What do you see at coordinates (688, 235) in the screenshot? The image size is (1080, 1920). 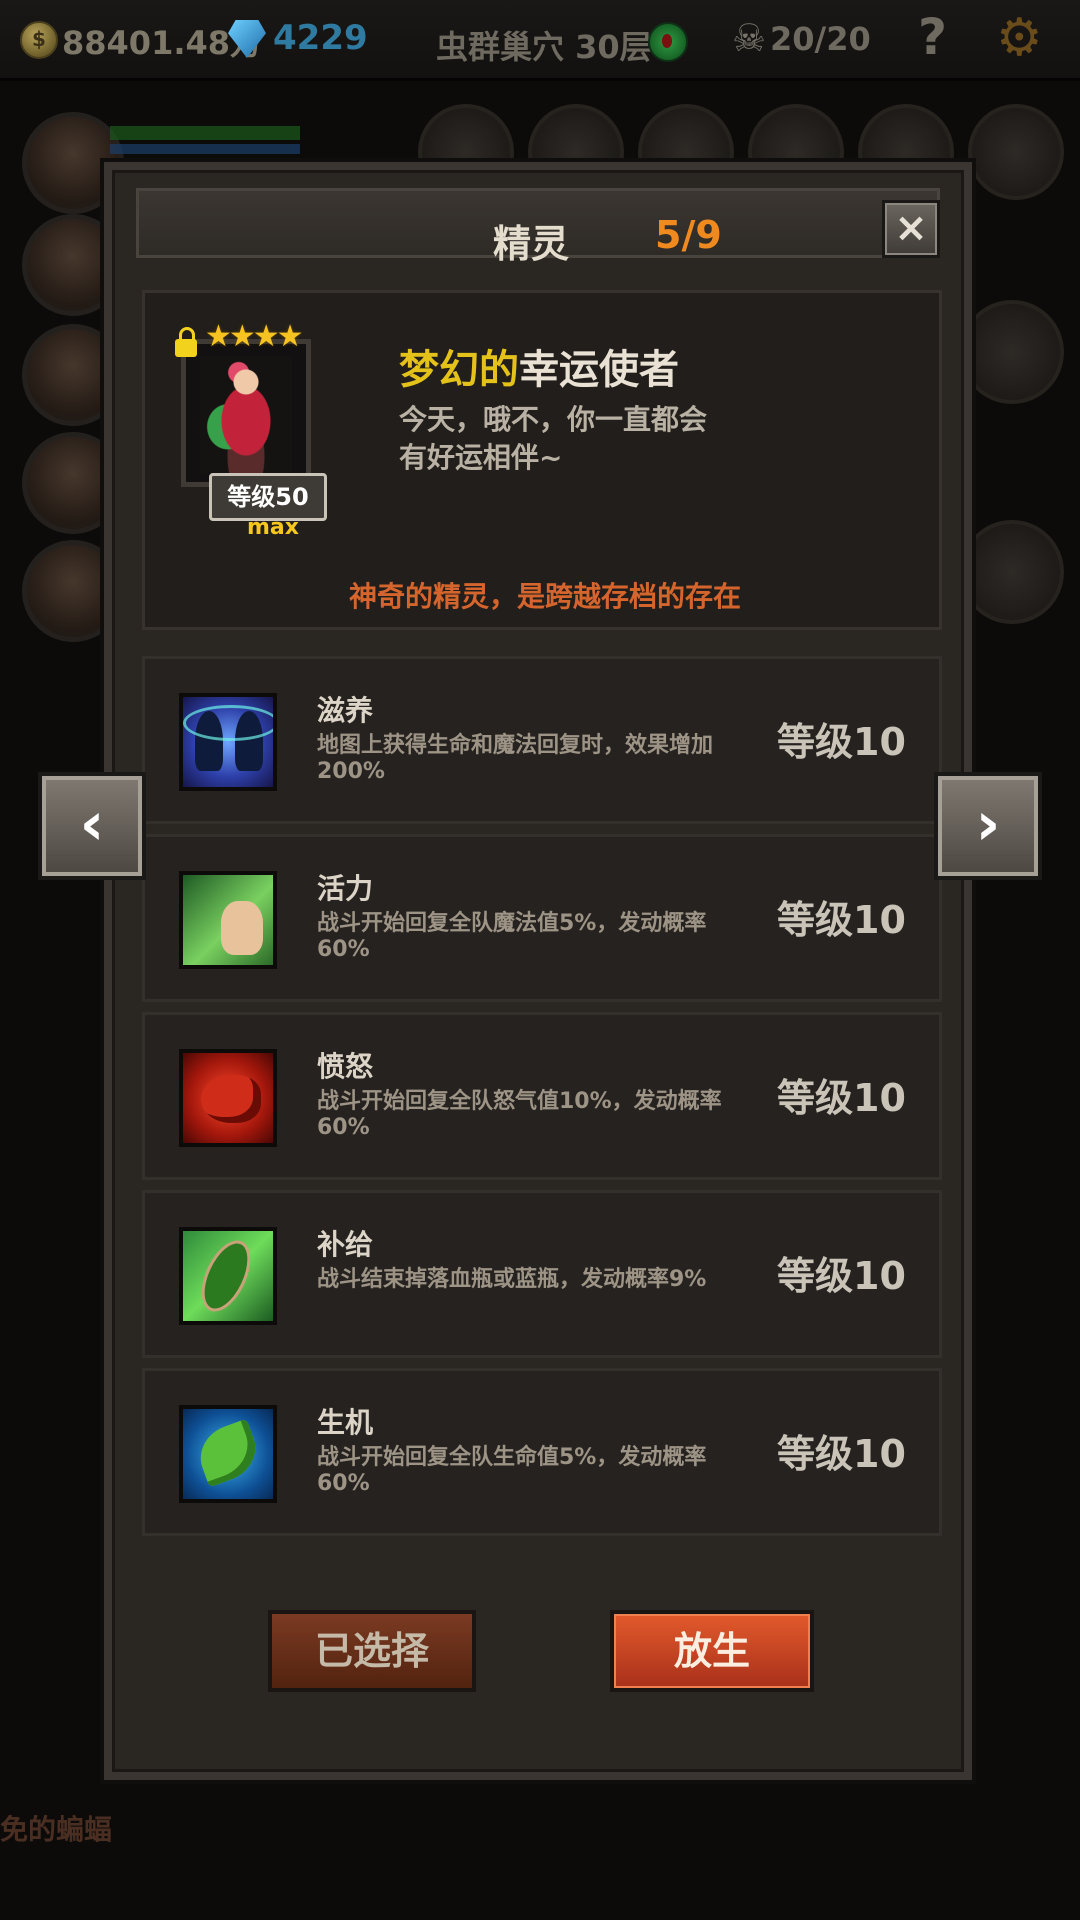 I see `spirit-count: 5/9` at bounding box center [688, 235].